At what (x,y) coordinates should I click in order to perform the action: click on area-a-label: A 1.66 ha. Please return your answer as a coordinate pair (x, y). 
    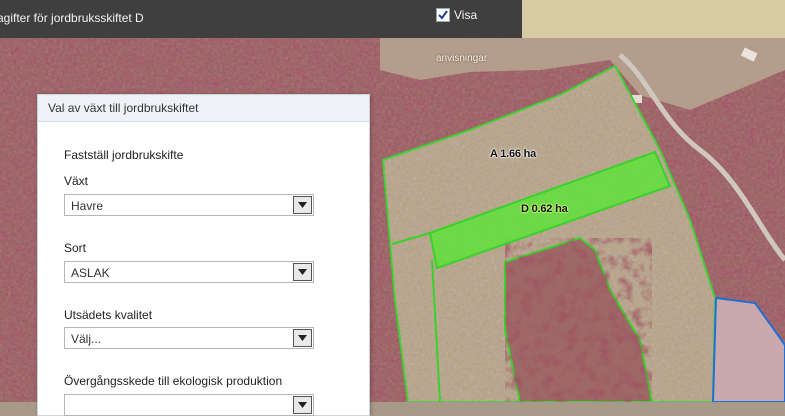
    Looking at the image, I should click on (513, 154).